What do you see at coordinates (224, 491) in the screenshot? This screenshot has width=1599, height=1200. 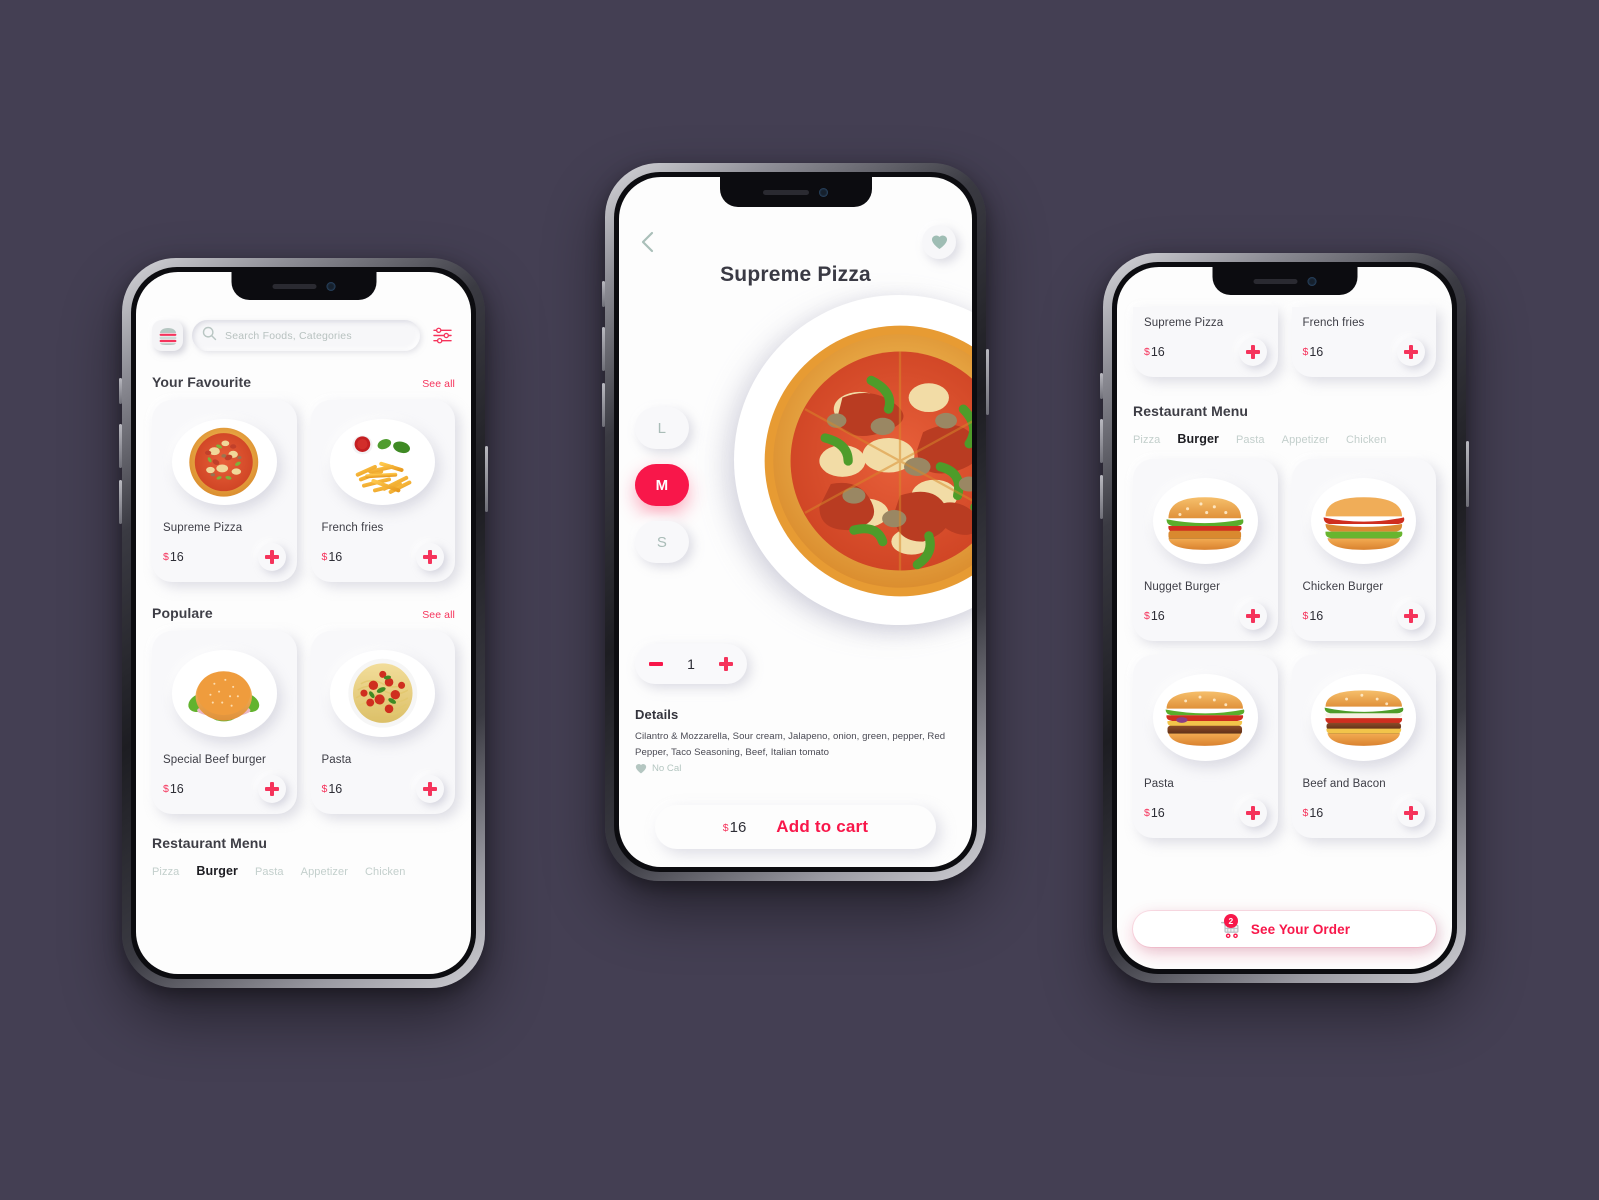 I see `food-card-supreme-pizza: Supreme Pizza $16` at bounding box center [224, 491].